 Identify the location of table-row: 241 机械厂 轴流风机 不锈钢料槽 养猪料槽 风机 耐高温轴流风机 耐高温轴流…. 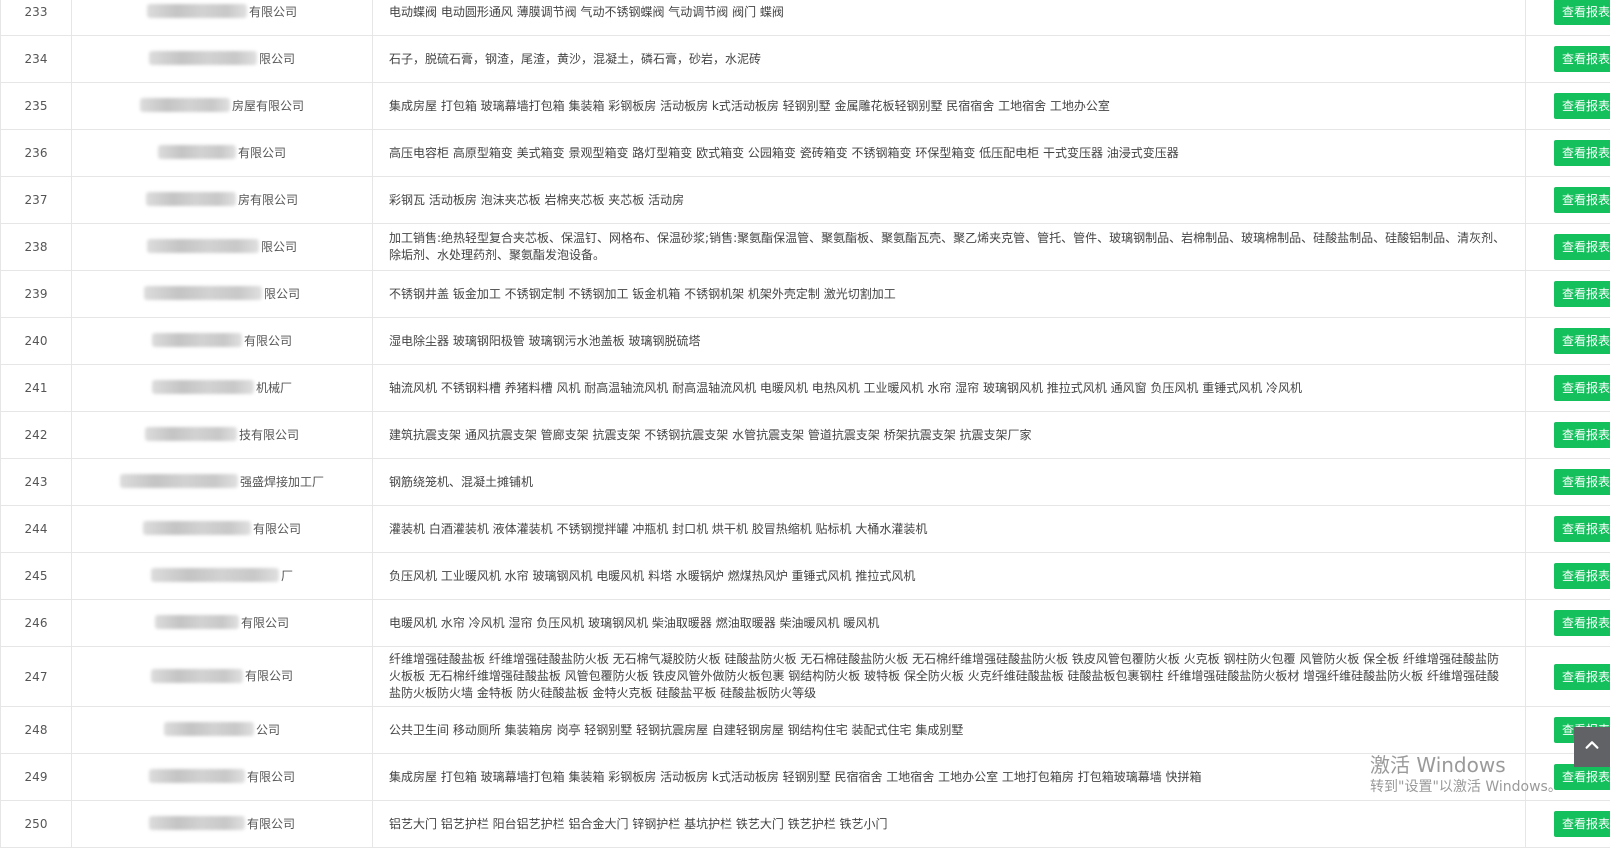
(805, 388).